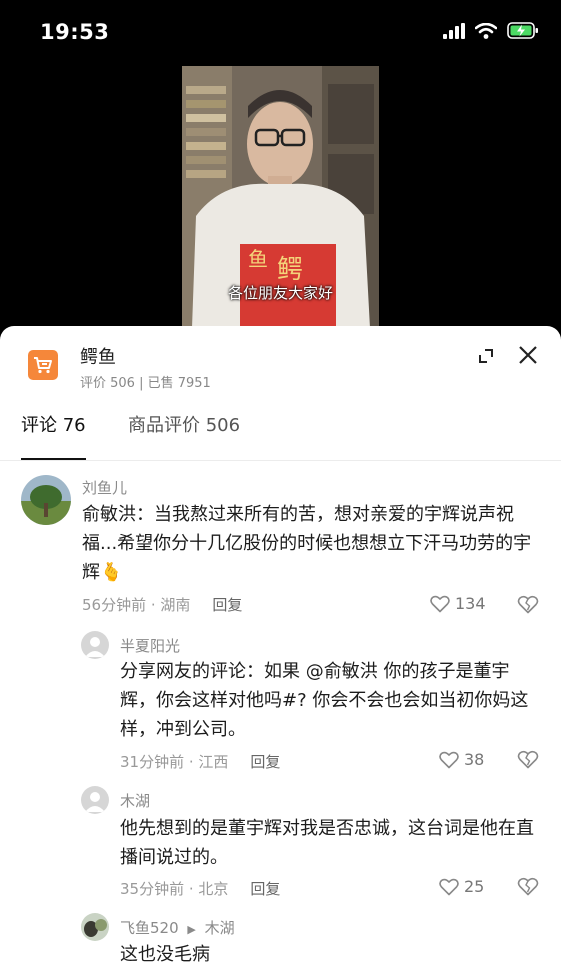  I want to click on wifi-icon, so click(486, 30).